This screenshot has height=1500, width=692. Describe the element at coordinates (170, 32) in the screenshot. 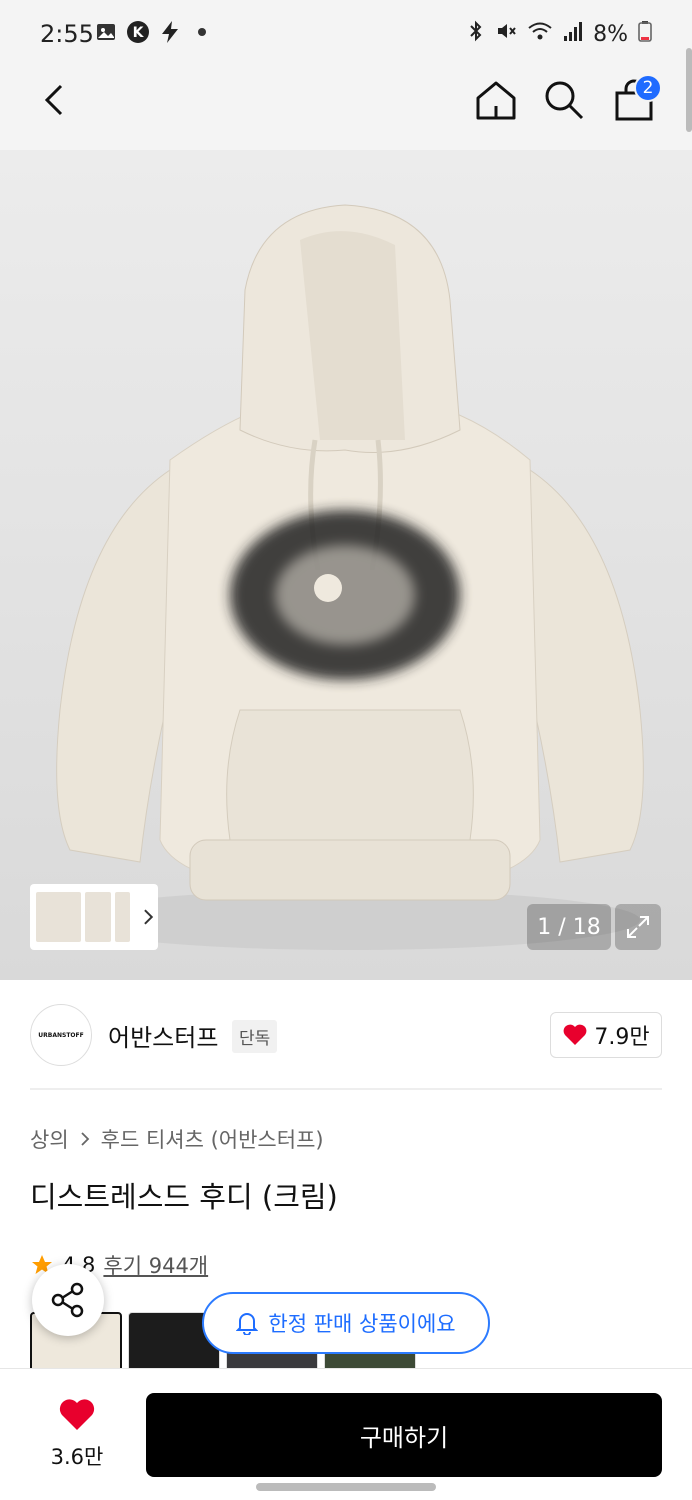

I see `bolt-icon` at that location.